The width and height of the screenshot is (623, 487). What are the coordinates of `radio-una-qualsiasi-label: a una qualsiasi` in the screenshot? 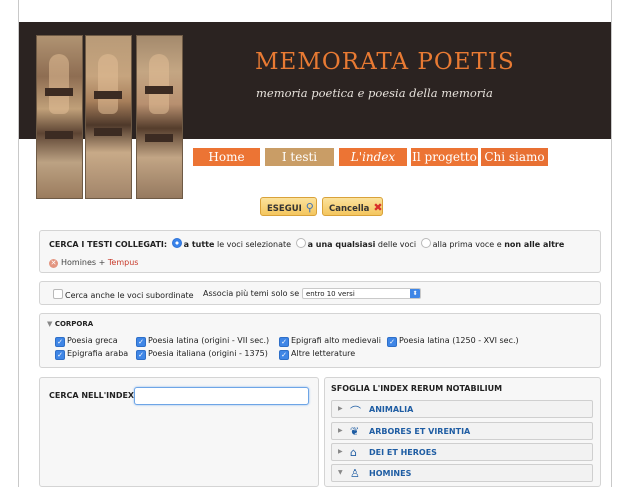 It's located at (341, 244).